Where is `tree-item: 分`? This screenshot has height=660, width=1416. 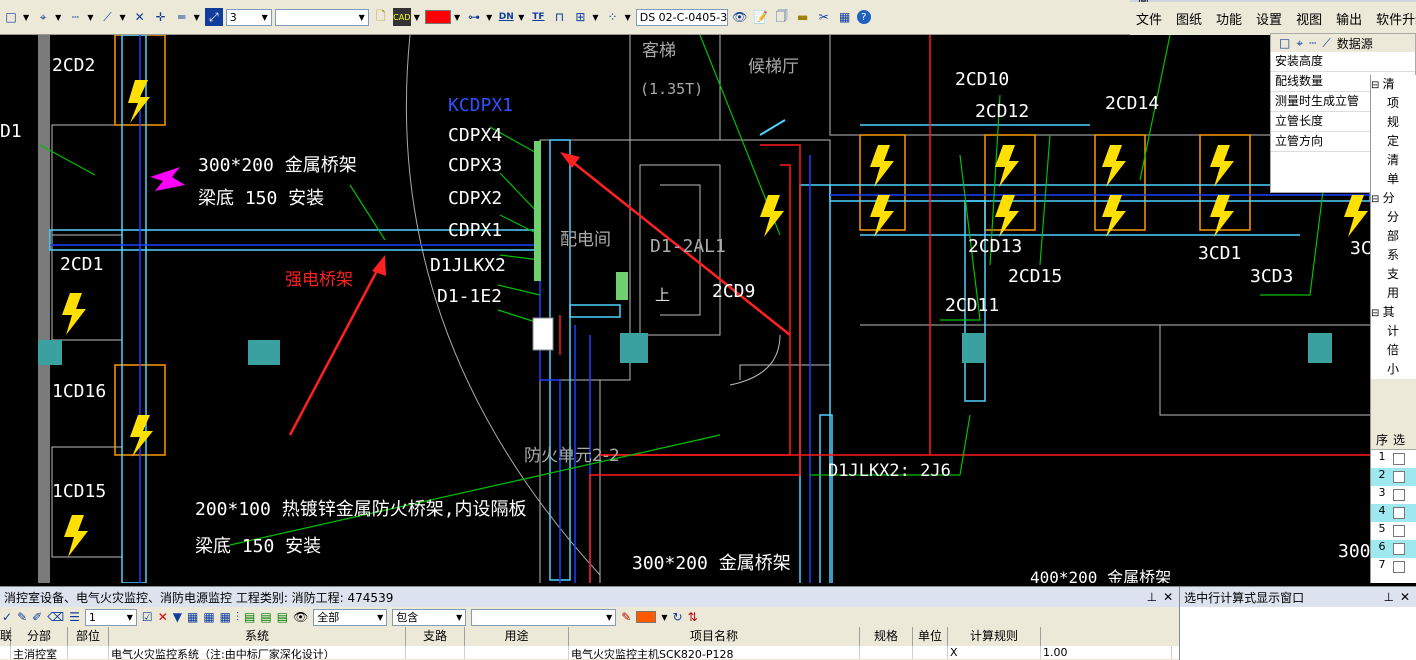 tree-item: 分 is located at coordinates (1393, 217).